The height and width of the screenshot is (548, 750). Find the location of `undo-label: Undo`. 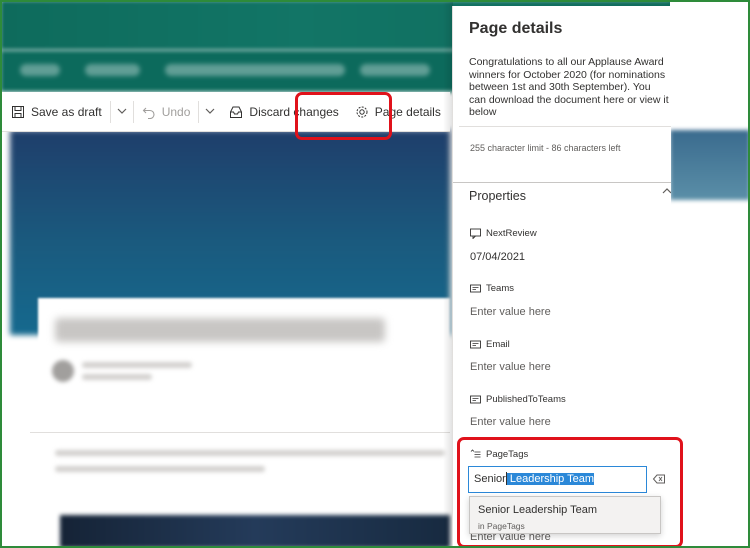

undo-label: Undo is located at coordinates (176, 111).